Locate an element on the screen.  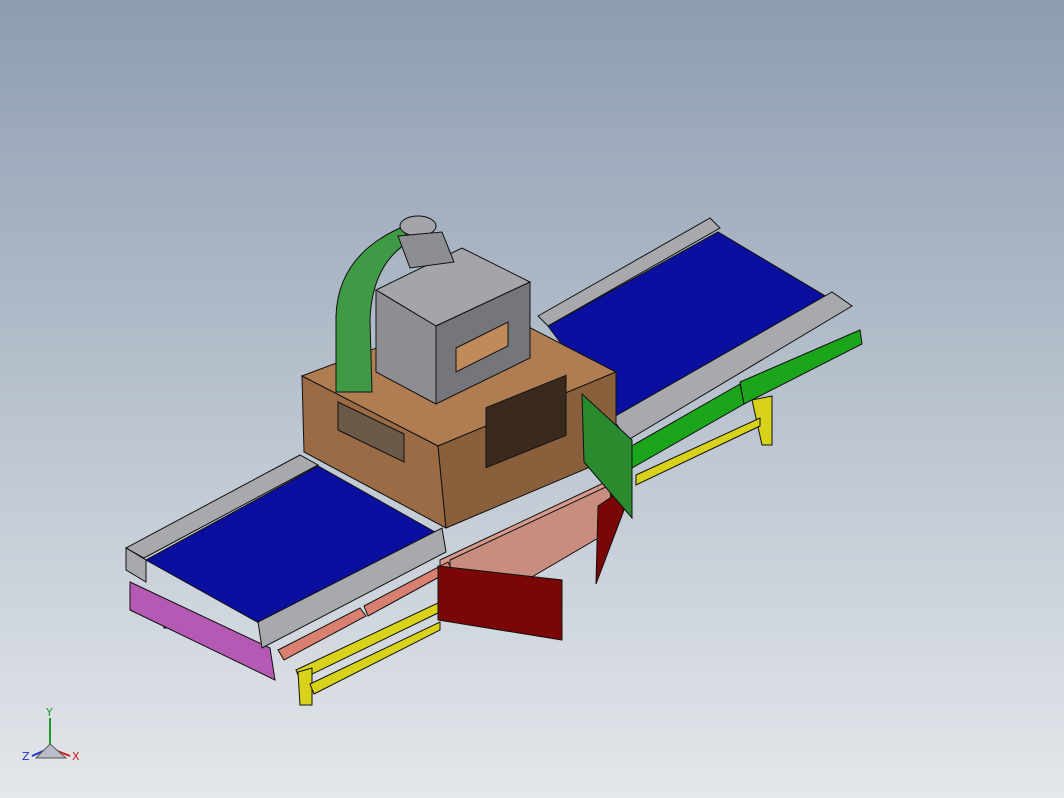
triad-z-label: Z is located at coordinates (26, 756).